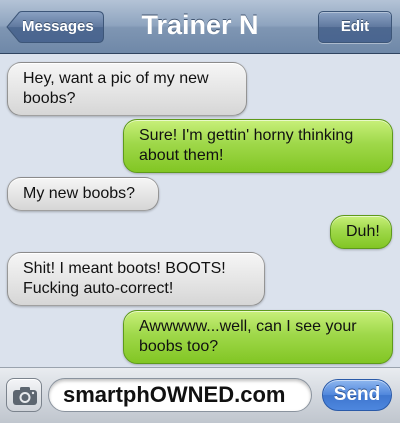  I want to click on navigation-bar: Messages Trainer N Edit, so click(200, 27).